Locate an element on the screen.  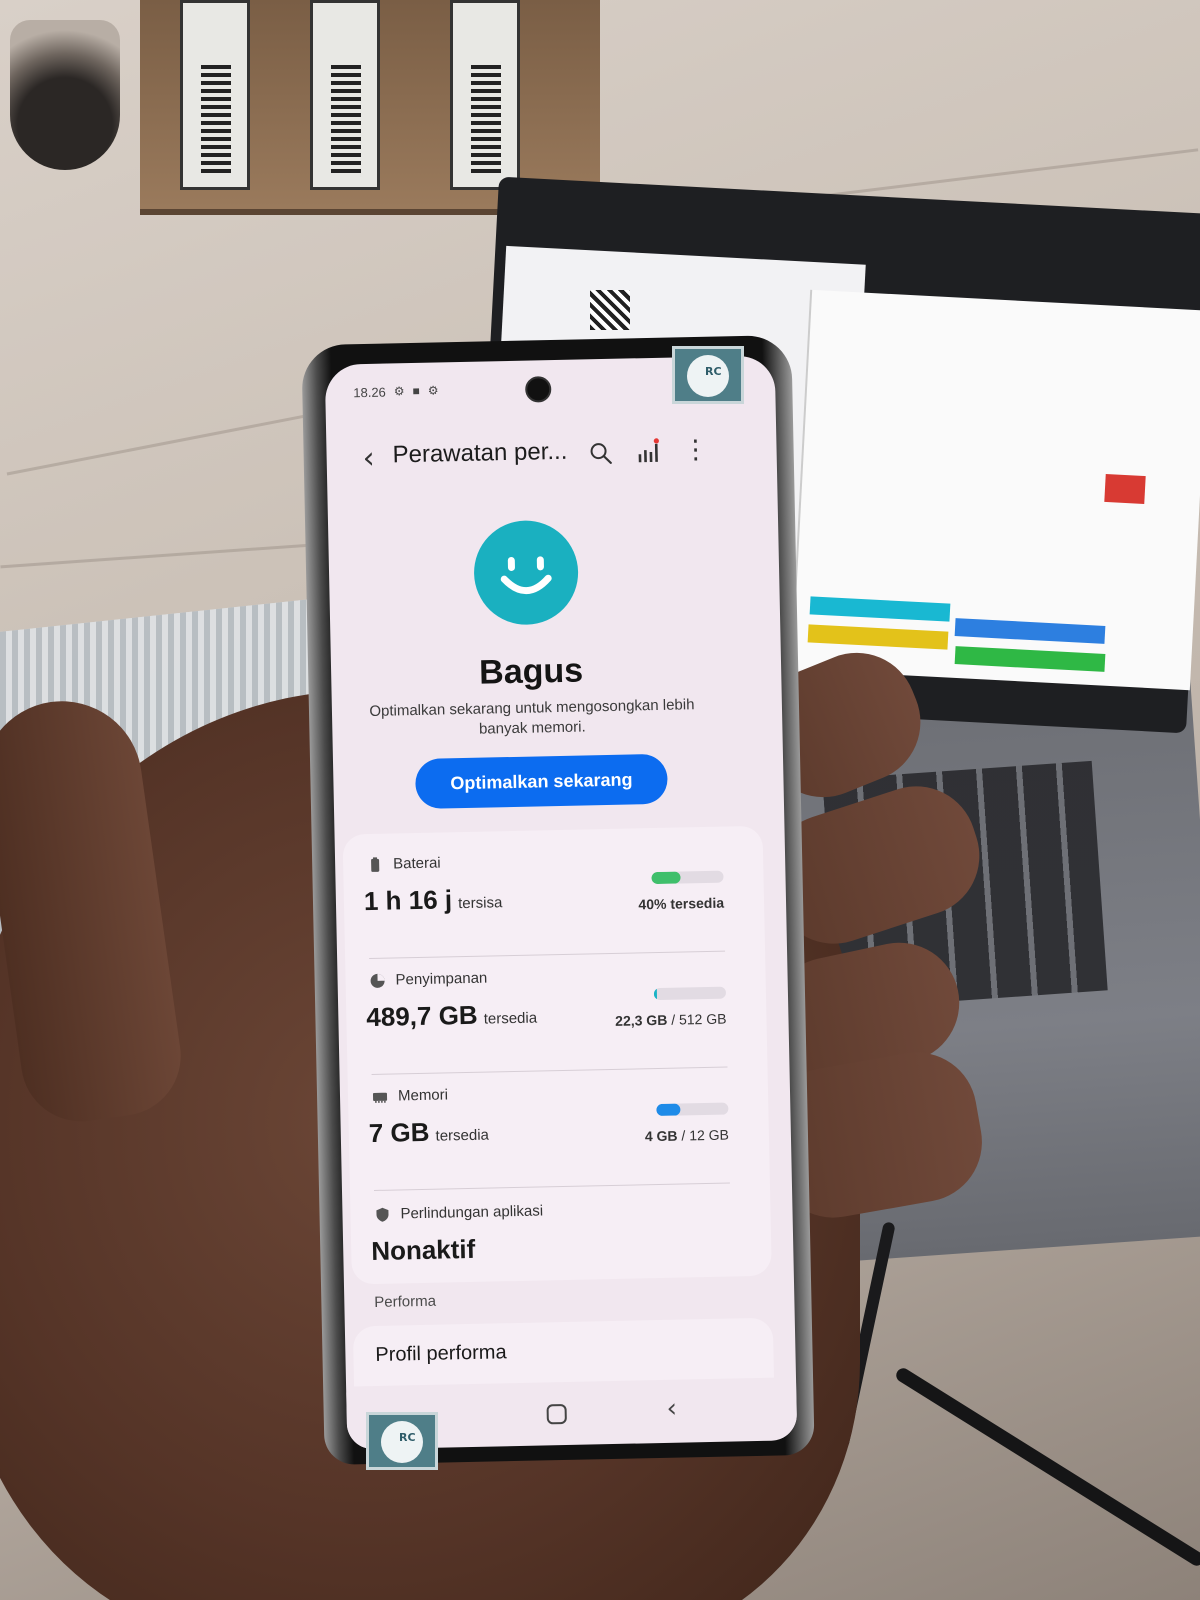
app-protection-header: Perlindungan aplikasi is located at coordinates (458, 1212).